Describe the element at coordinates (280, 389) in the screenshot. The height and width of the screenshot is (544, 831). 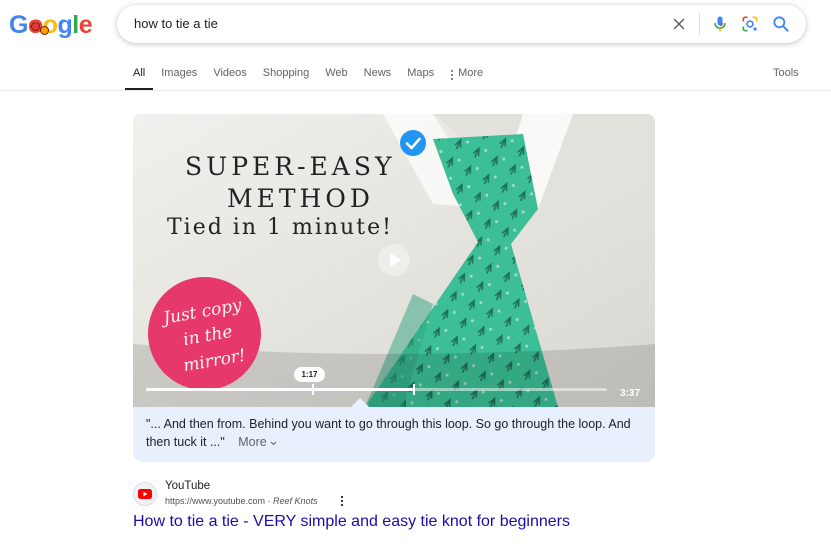
I see `progress-fill` at that location.